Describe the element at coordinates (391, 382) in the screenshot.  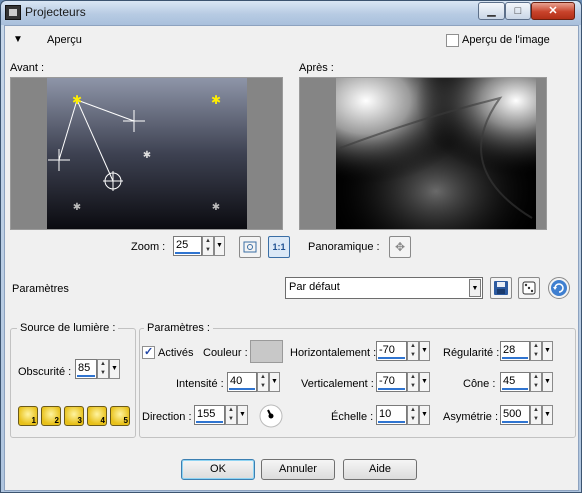
I see `vertical-input: -70` at that location.